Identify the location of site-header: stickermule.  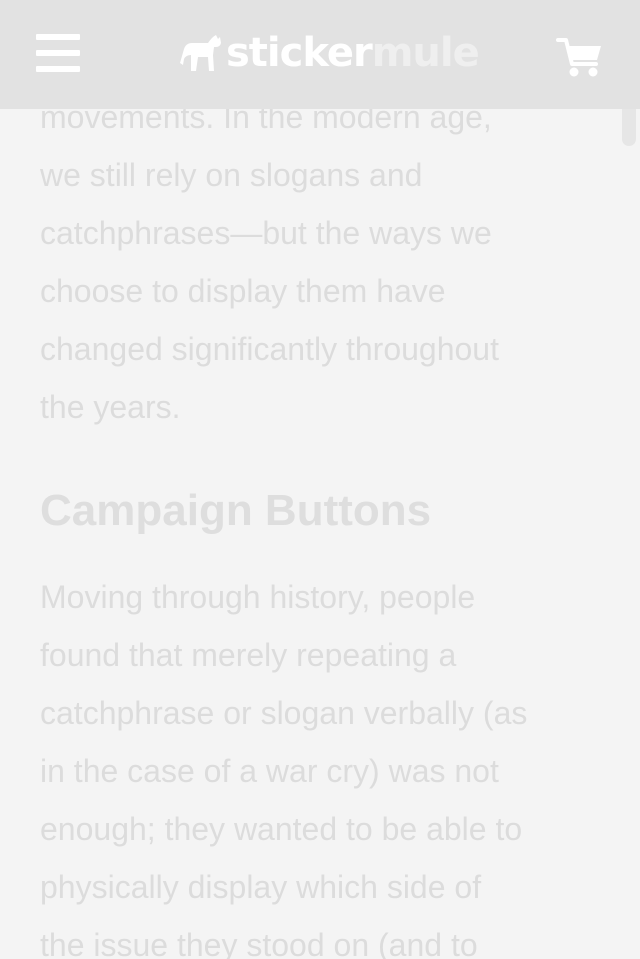
(320, 54).